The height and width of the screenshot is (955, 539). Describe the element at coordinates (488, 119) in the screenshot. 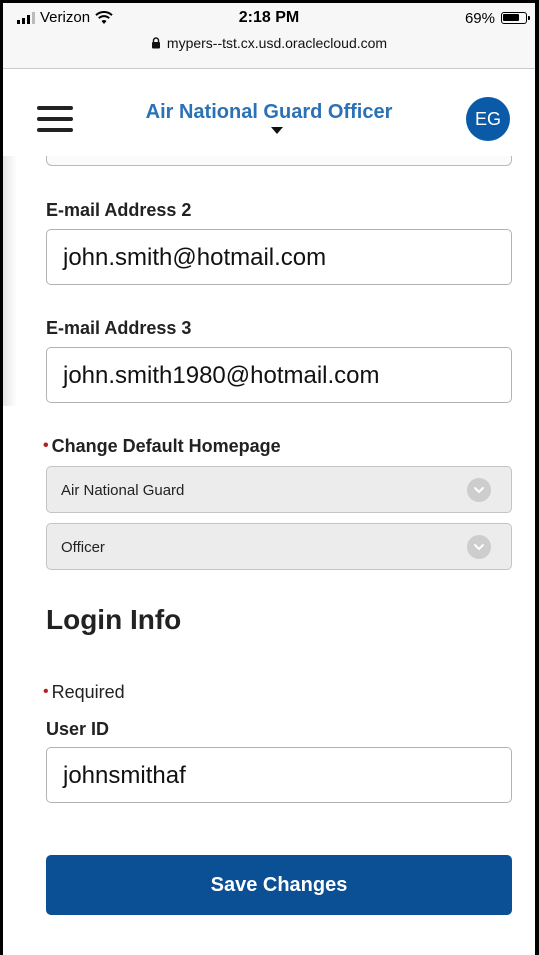

I see `avatar: EG` at that location.